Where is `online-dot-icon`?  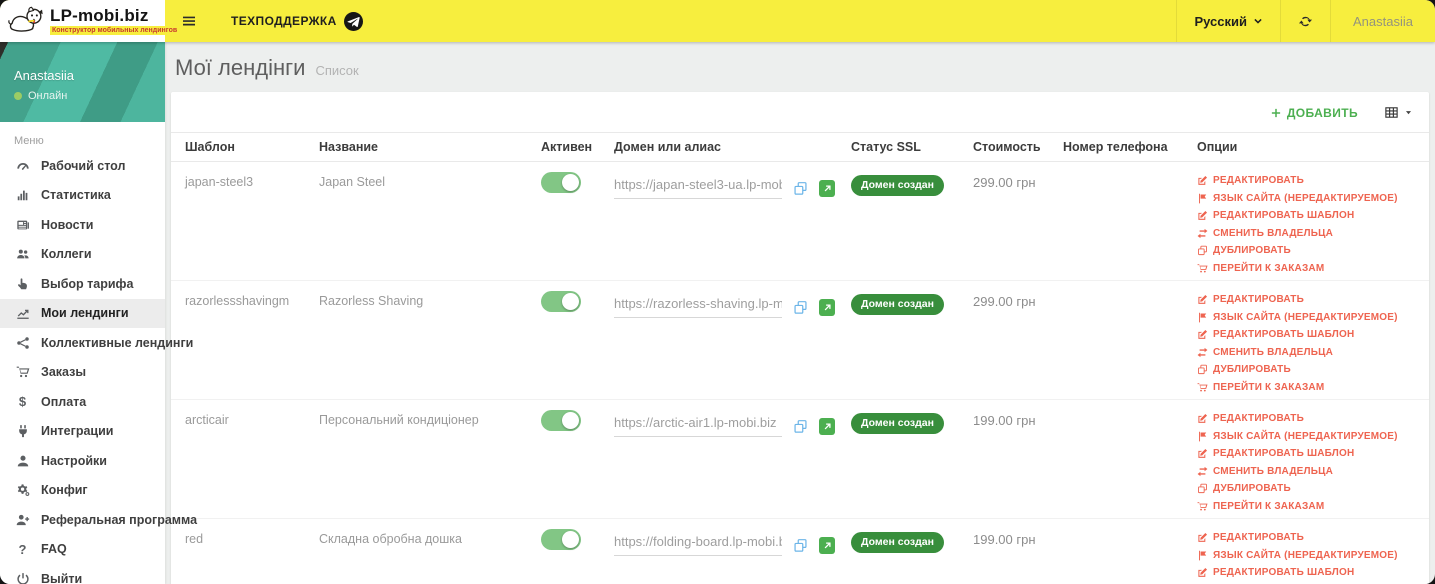 online-dot-icon is located at coordinates (18, 96).